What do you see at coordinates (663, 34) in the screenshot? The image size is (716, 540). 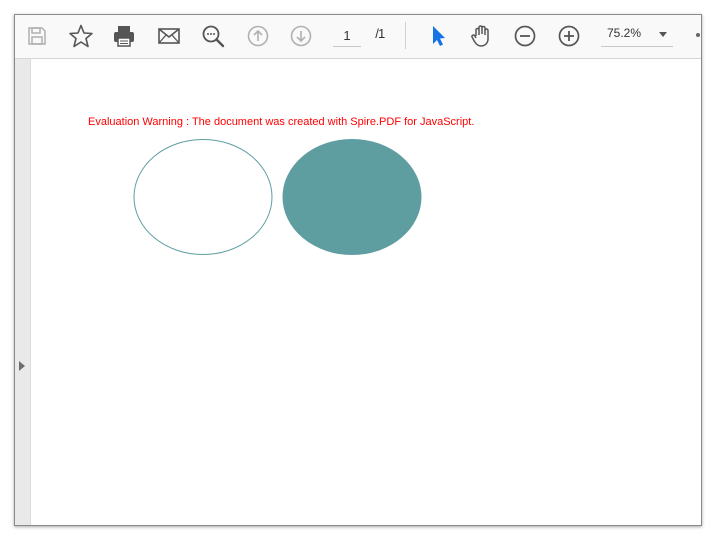 I see `chevron-down-icon` at bounding box center [663, 34].